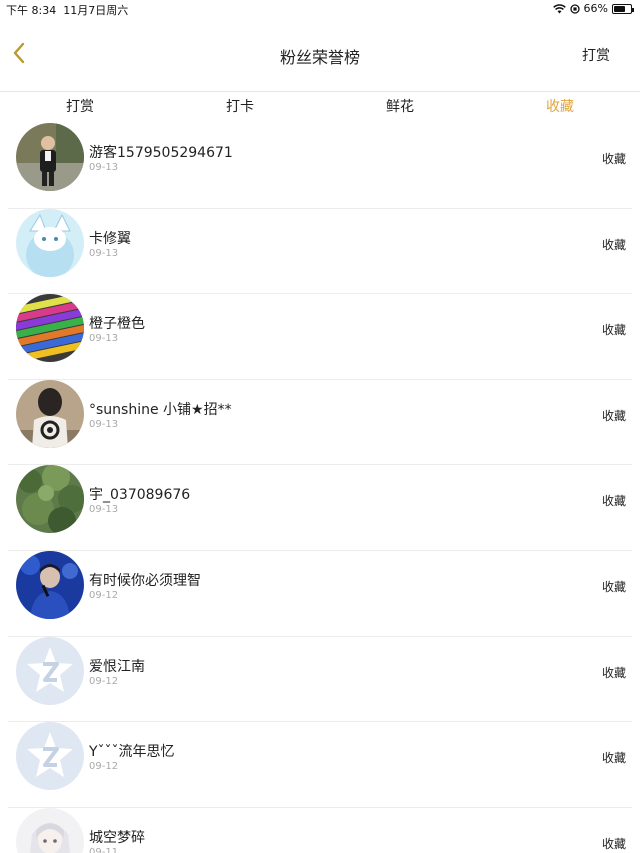  I want to click on list-item: 游客1579505294671 09-13 收藏, so click(320, 166).